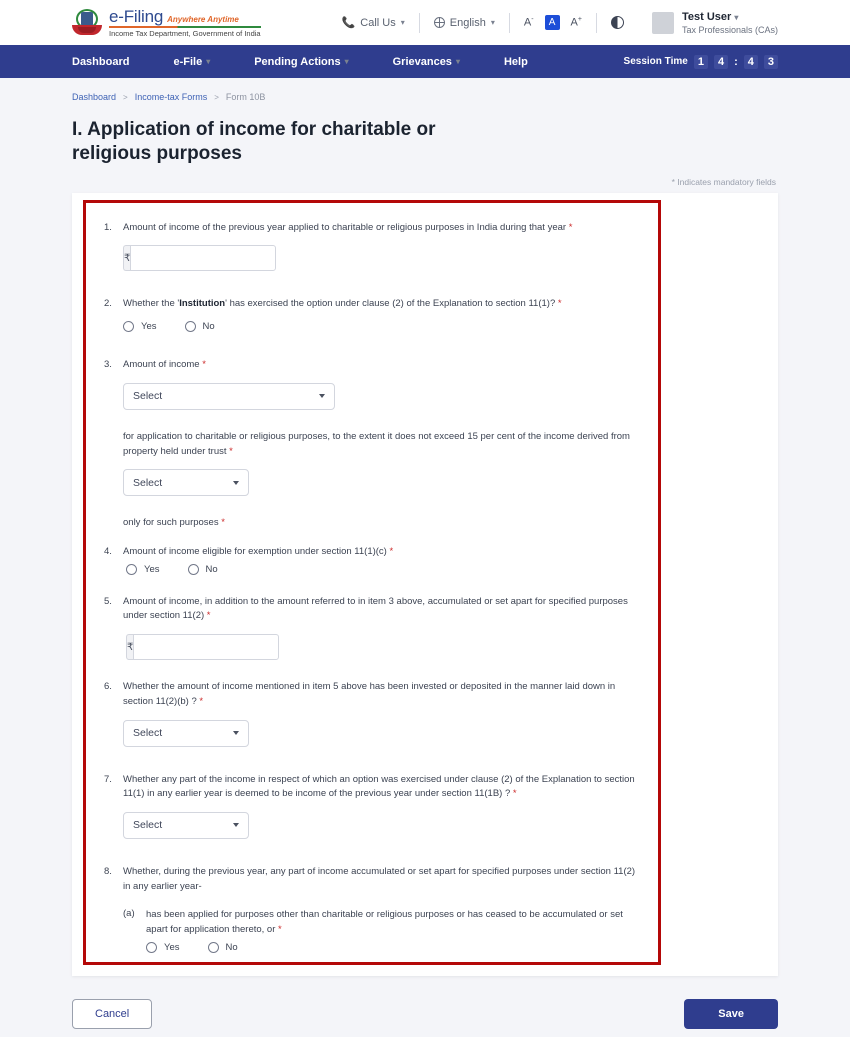 The width and height of the screenshot is (850, 1037). What do you see at coordinates (185, 26) in the screenshot?
I see `brand-rule` at bounding box center [185, 26].